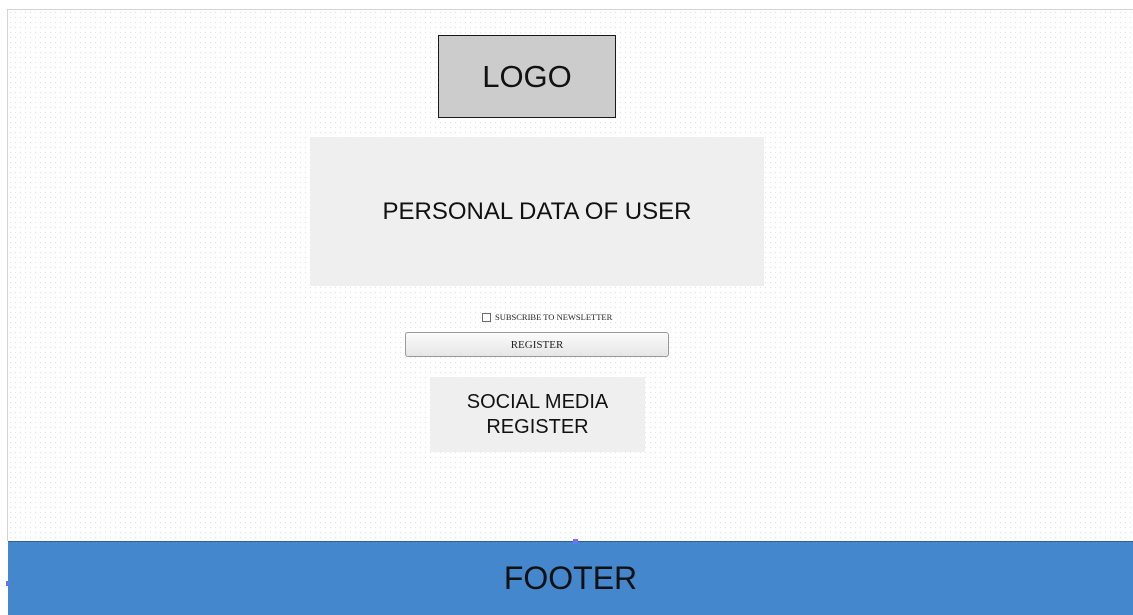  I want to click on footer: FOOTER, so click(570, 578).